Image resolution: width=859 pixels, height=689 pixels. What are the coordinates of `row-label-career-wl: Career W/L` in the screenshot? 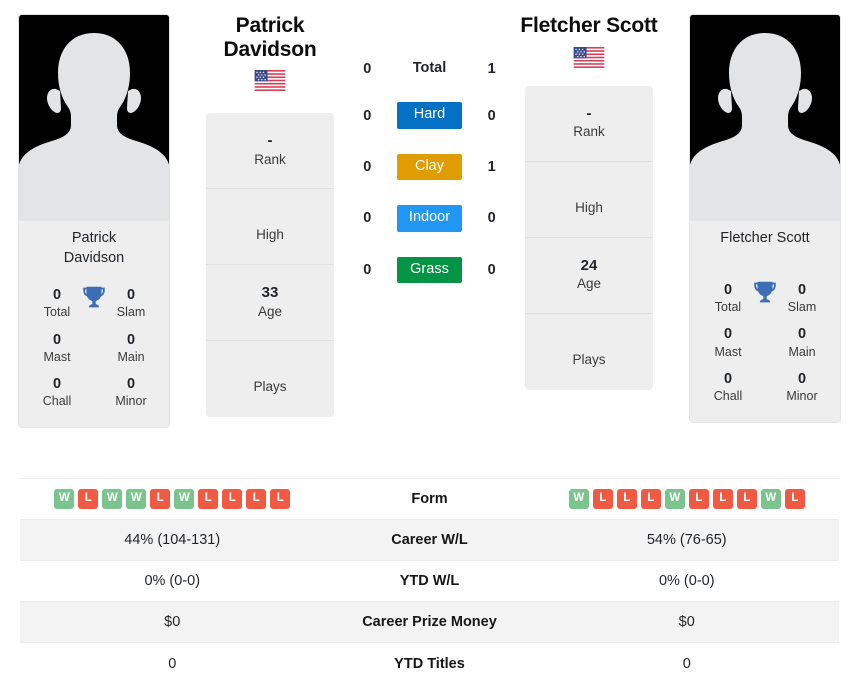 It's located at (429, 540).